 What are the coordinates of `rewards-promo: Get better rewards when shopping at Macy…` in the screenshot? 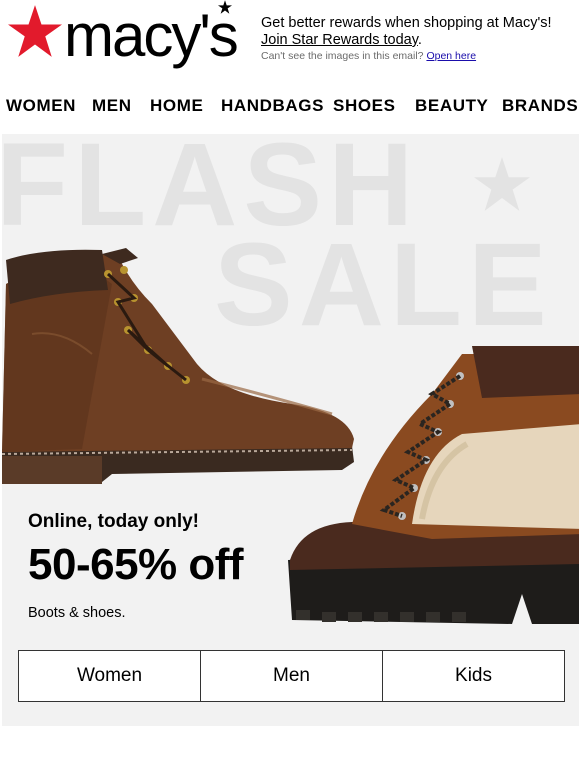 It's located at (418, 39).